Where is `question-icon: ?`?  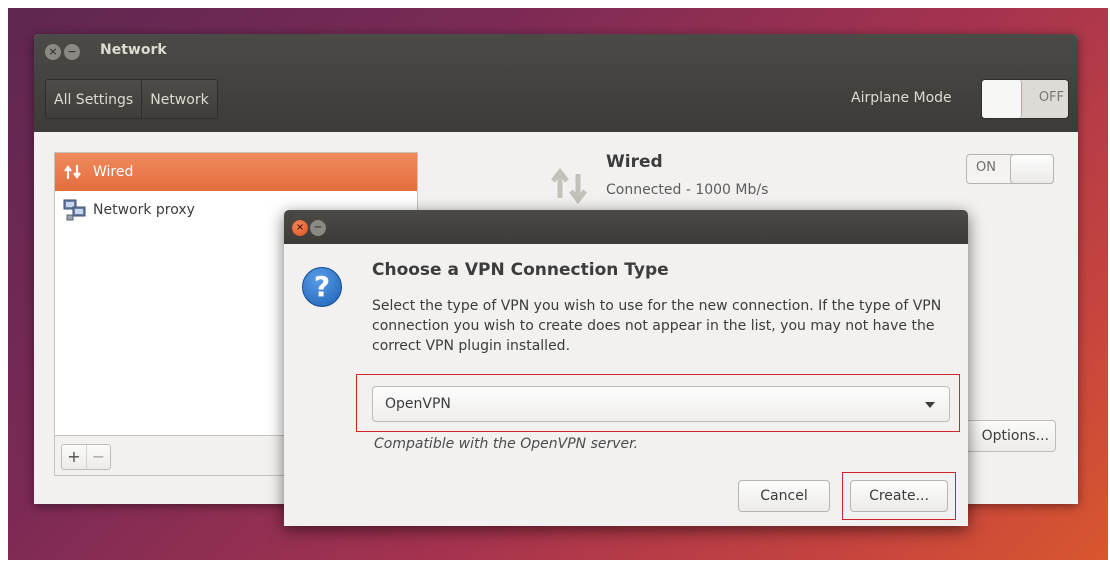 question-icon: ? is located at coordinates (322, 287).